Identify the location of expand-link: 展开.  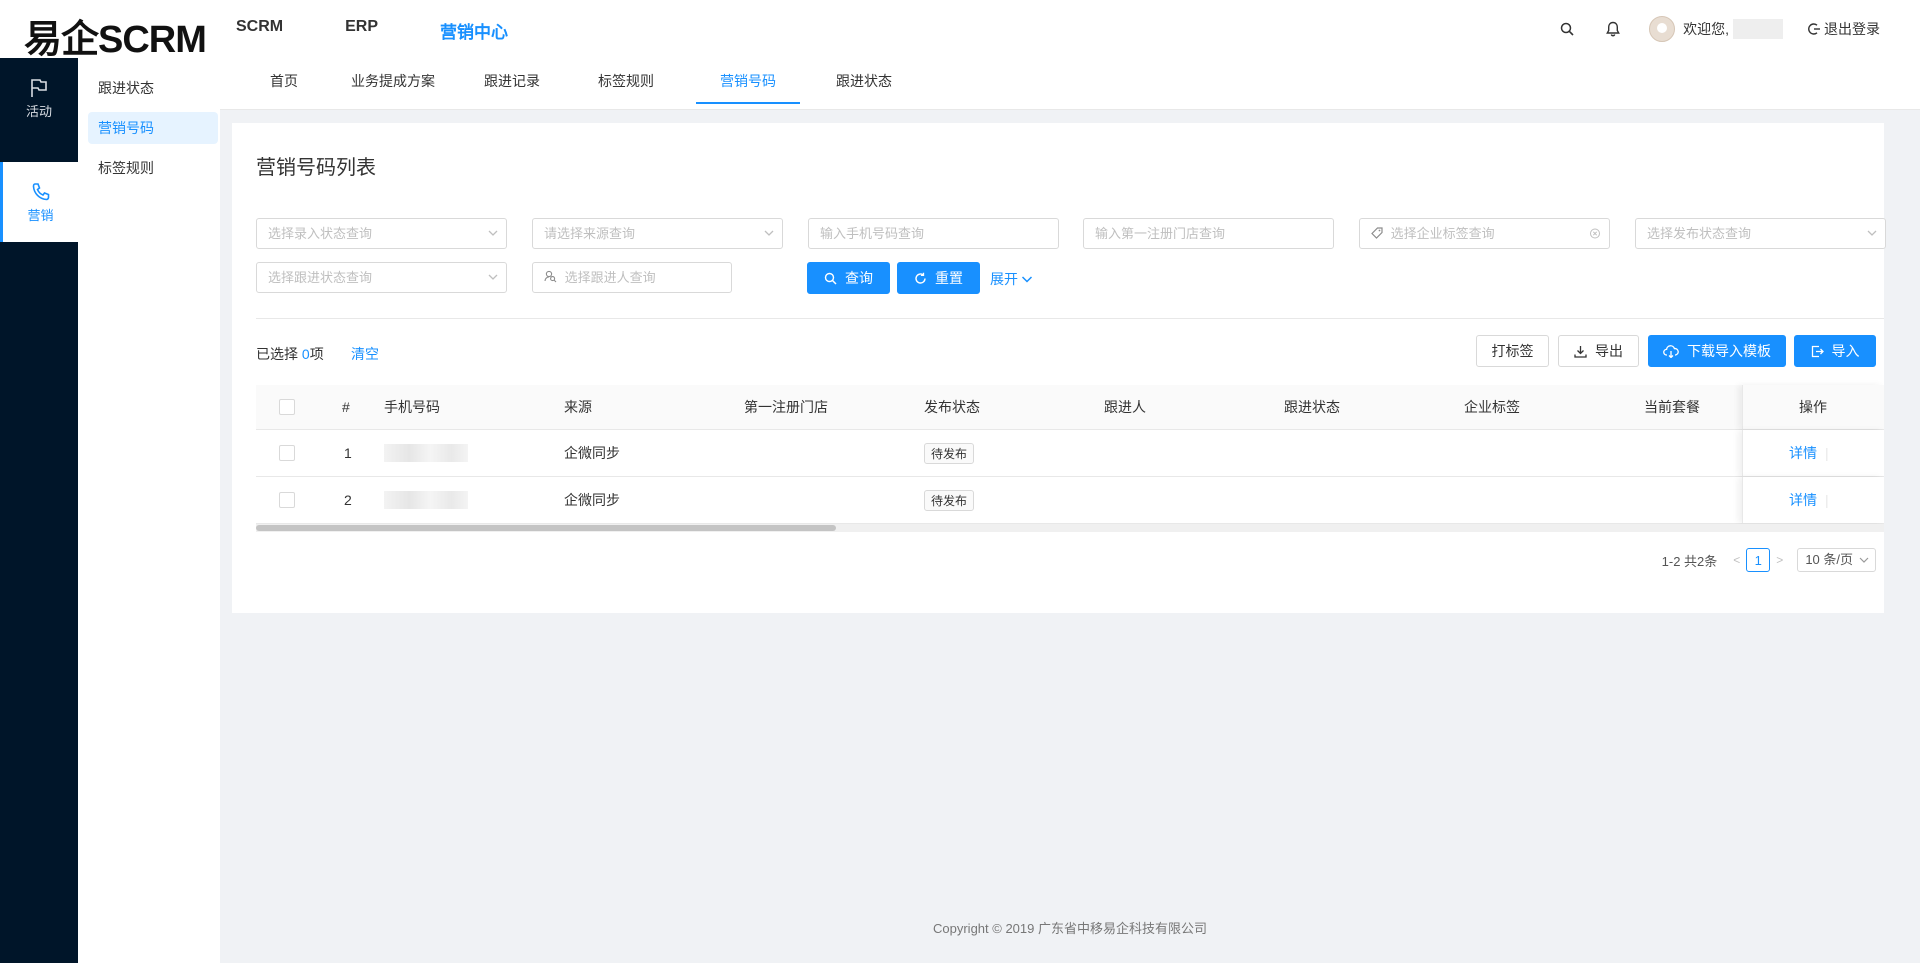
(1011, 279).